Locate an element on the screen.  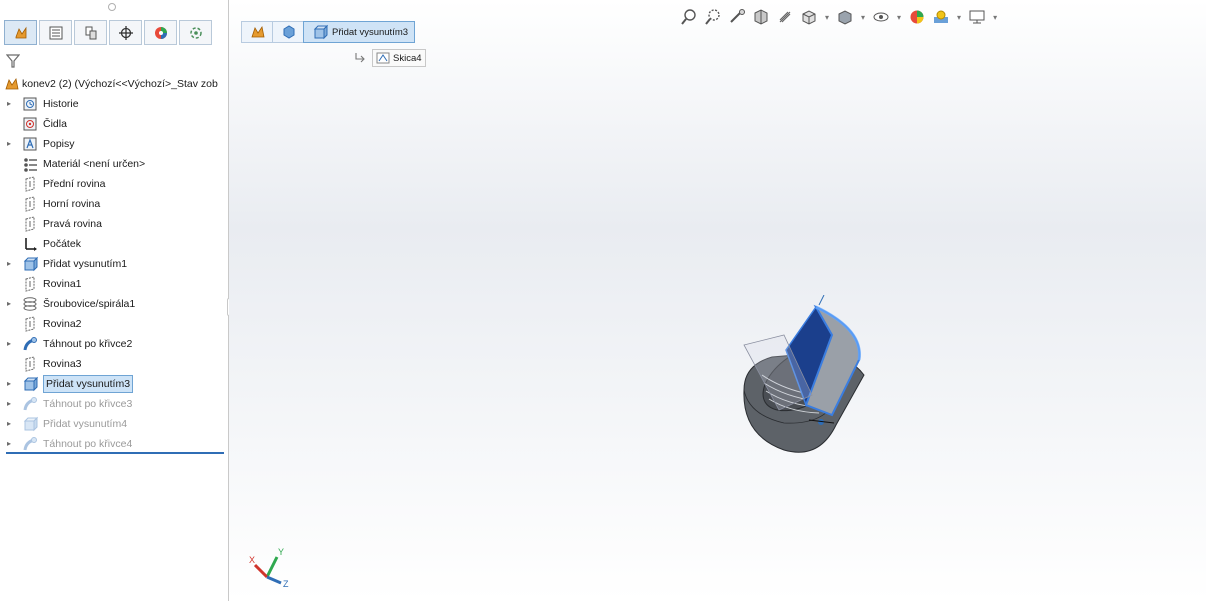
tree-item-label: Materiál <není určen> is located at coordinates (94, 164).